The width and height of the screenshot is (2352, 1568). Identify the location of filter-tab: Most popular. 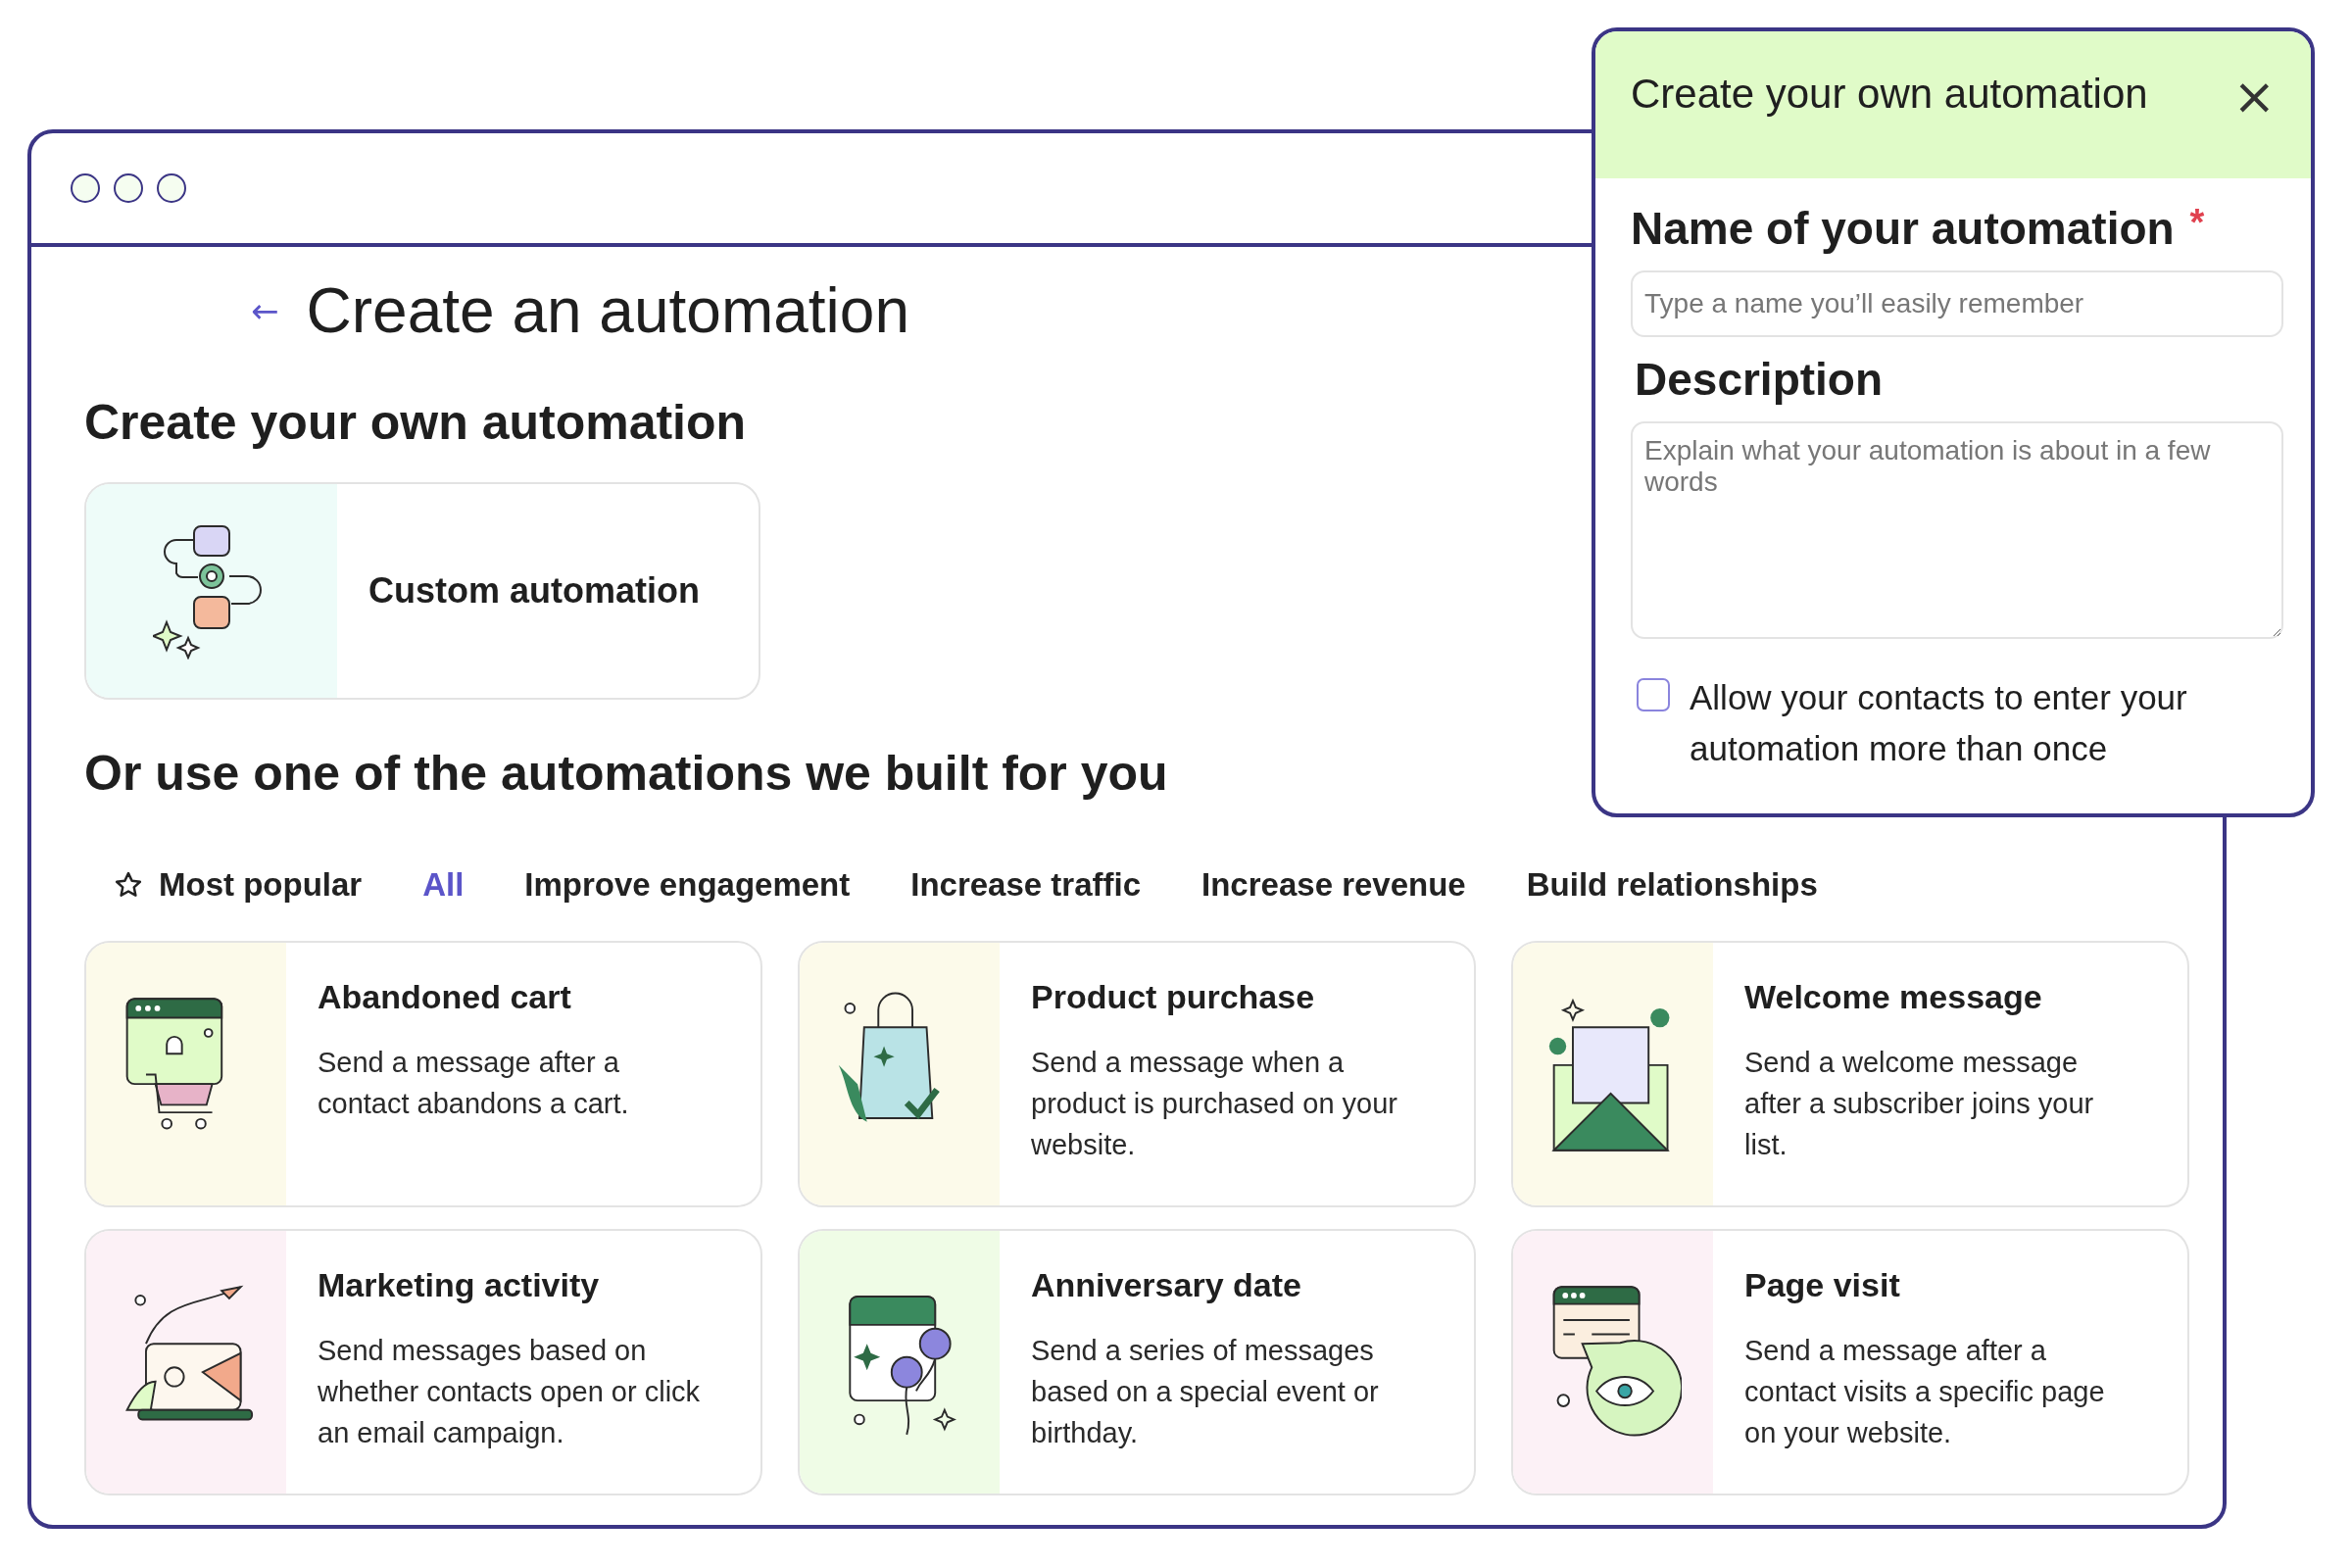
(238, 884).